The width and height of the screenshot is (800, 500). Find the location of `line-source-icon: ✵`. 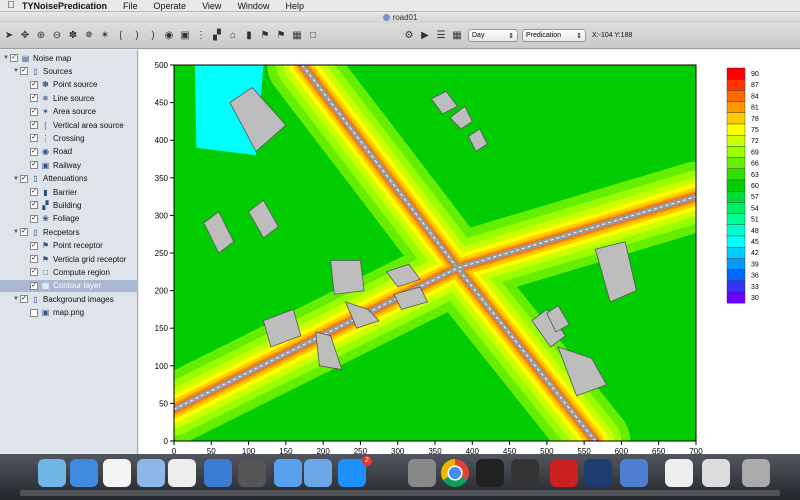

line-source-icon: ✵ is located at coordinates (89, 36).